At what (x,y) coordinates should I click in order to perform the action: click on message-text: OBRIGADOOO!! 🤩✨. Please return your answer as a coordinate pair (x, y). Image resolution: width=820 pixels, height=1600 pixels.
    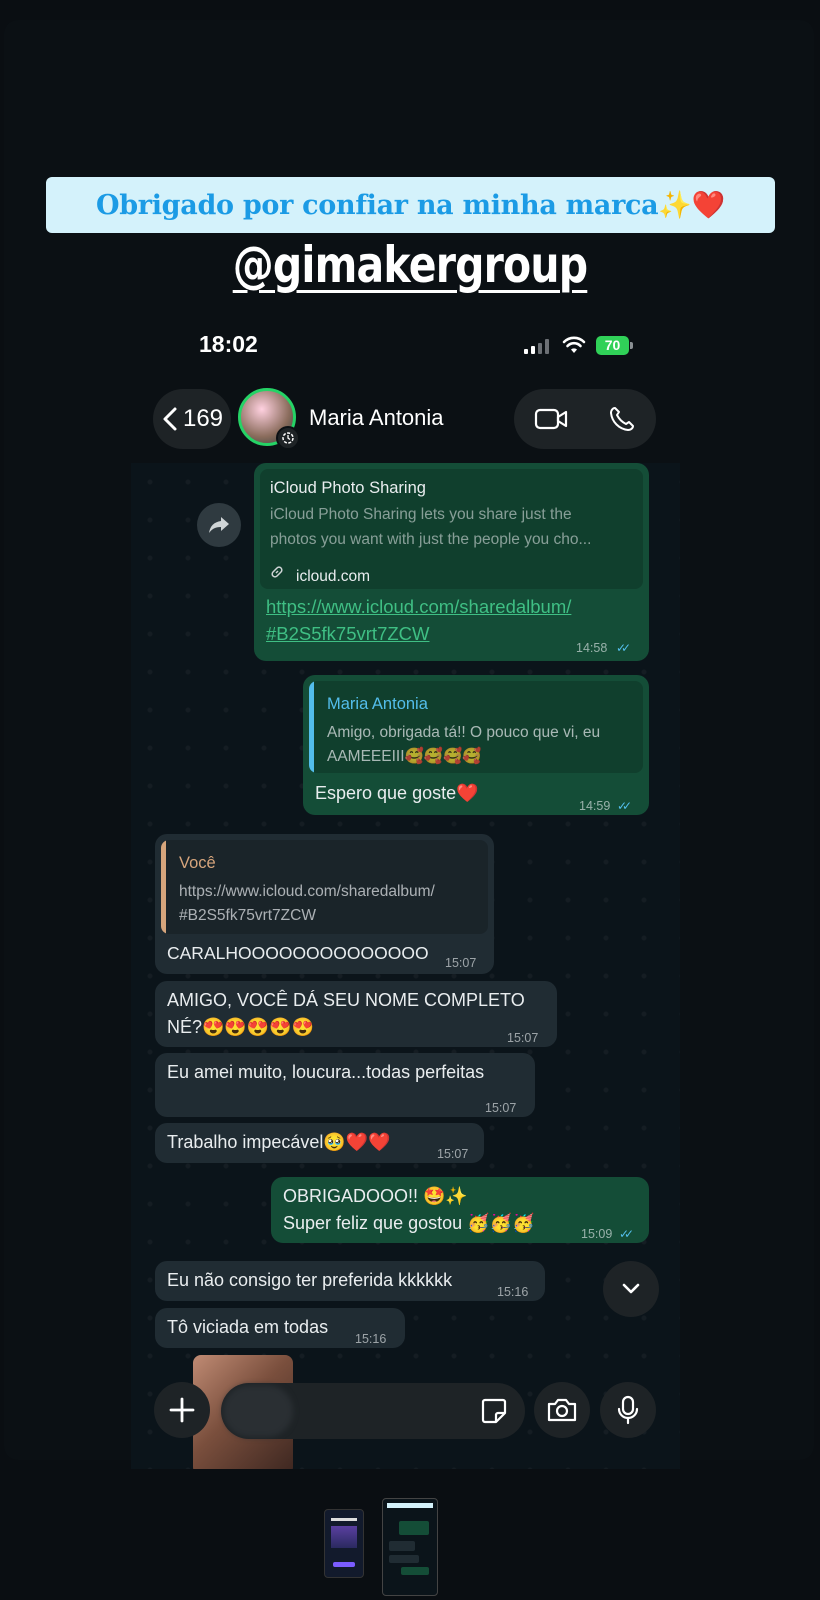
    Looking at the image, I should click on (375, 1196).